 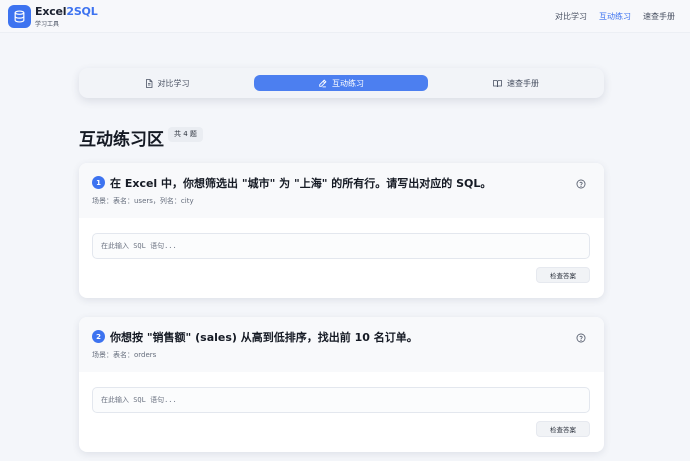 I want to click on brand-title-accent: 2SQL, so click(x=82, y=11).